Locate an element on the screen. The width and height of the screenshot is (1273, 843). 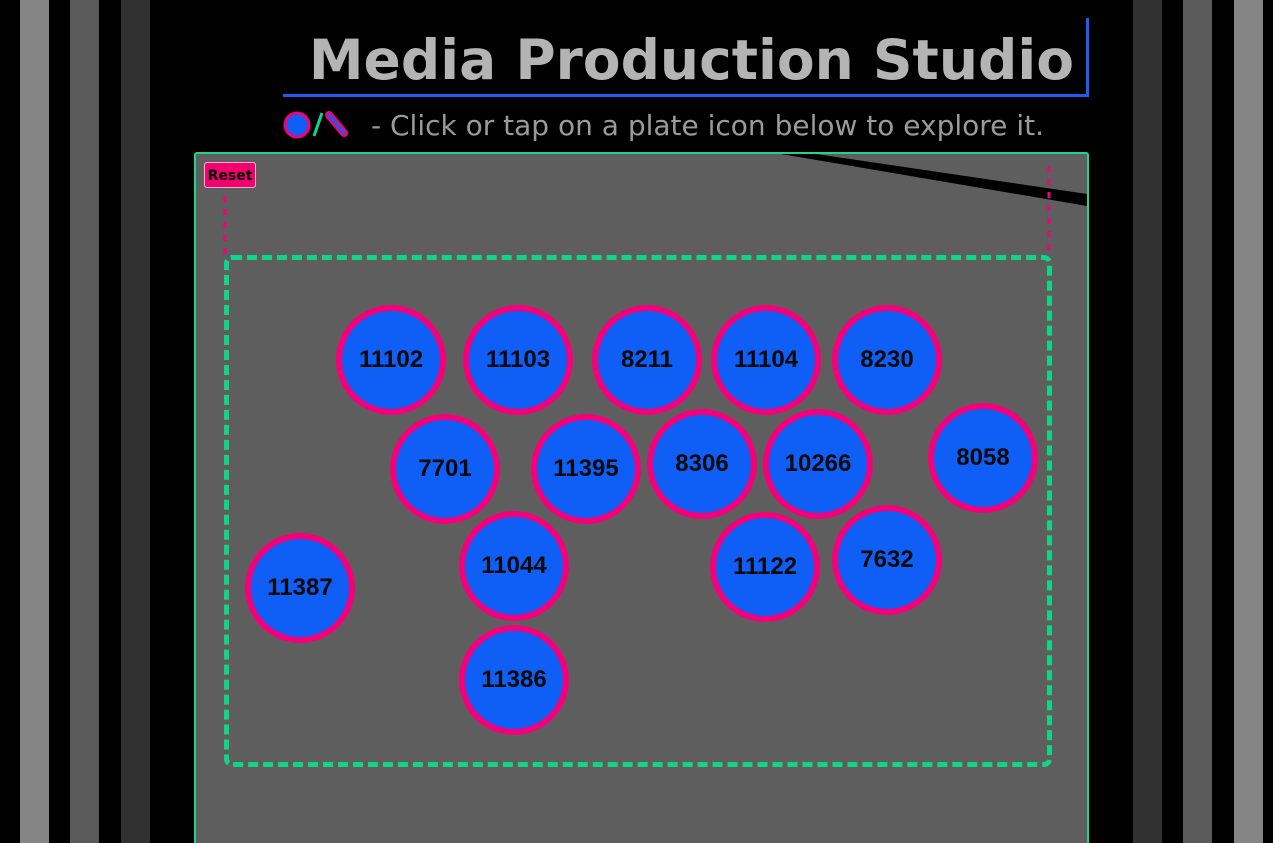
plate-button: 11104 is located at coordinates (766, 360).